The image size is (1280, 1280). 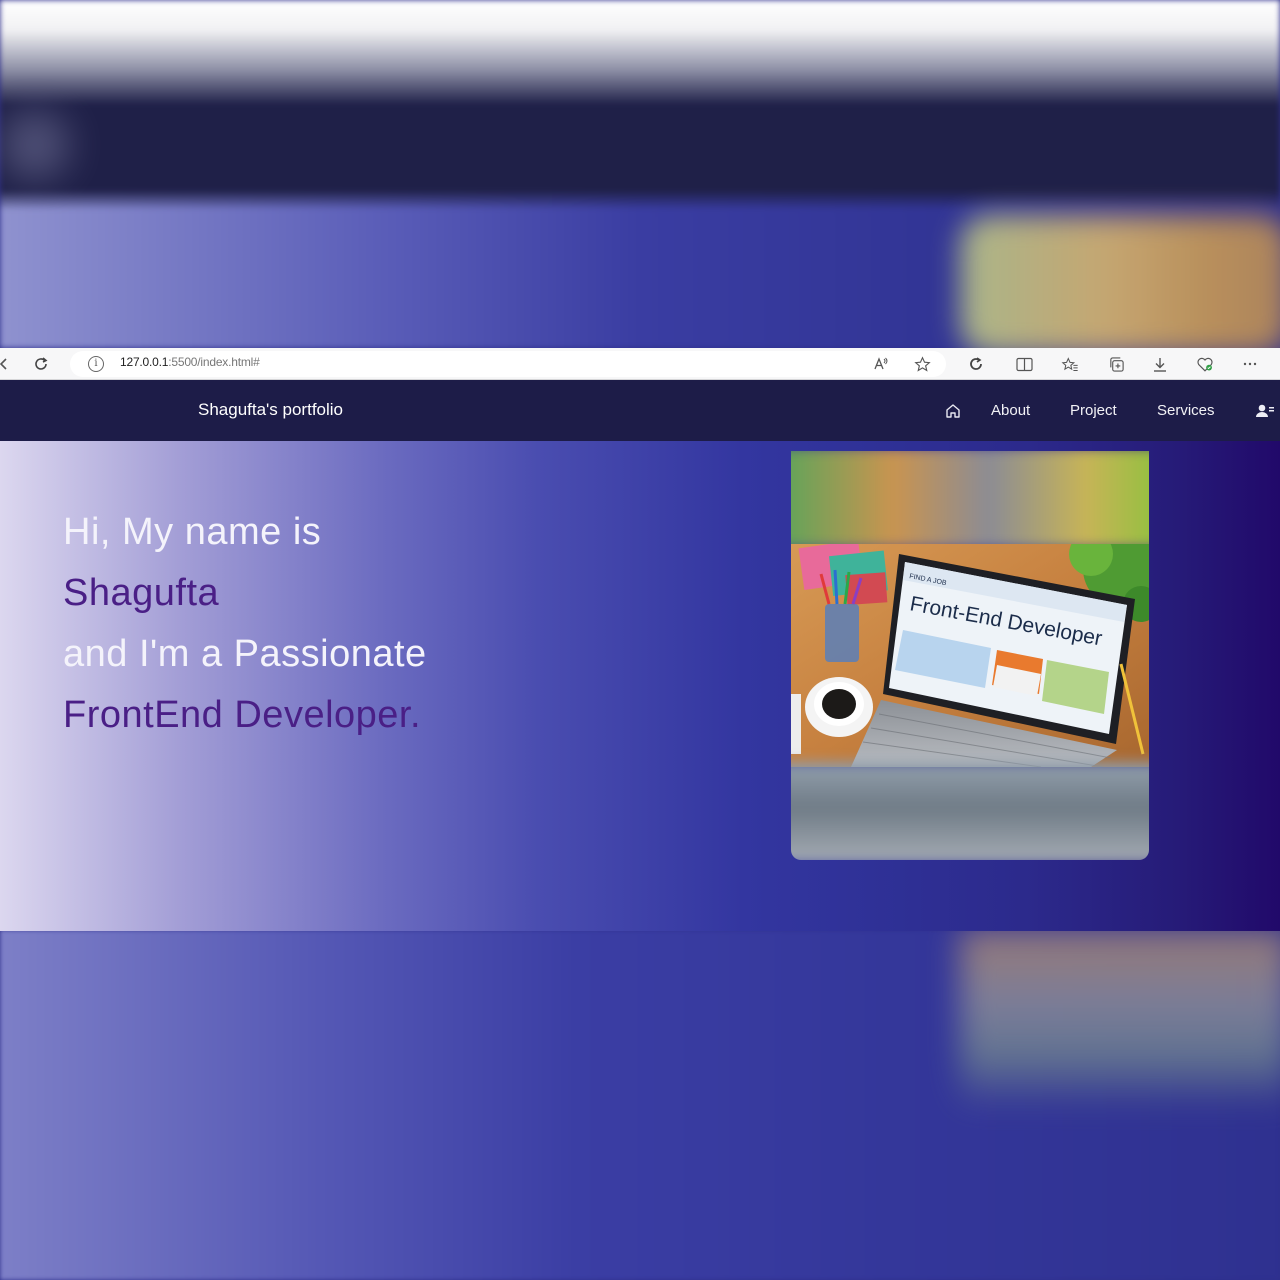 What do you see at coordinates (242, 715) in the screenshot?
I see `hero-role: FrontEnd Developer.` at bounding box center [242, 715].